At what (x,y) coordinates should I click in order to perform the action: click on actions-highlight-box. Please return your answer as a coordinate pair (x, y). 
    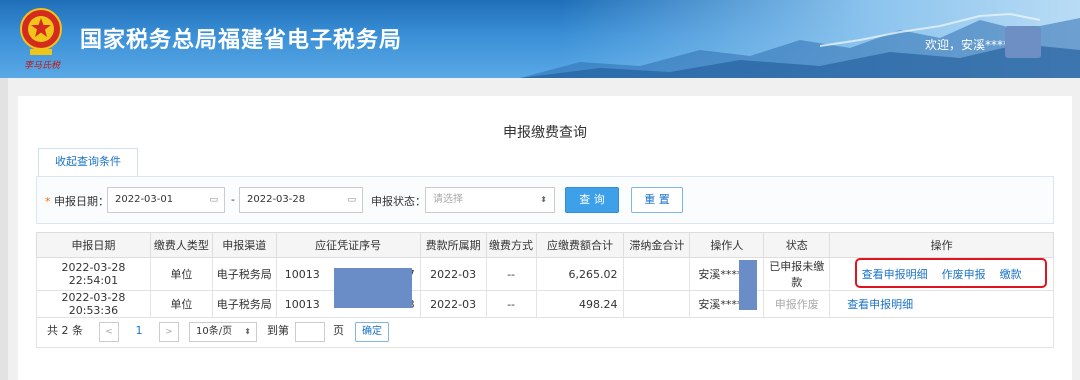
    Looking at the image, I should click on (951, 273).